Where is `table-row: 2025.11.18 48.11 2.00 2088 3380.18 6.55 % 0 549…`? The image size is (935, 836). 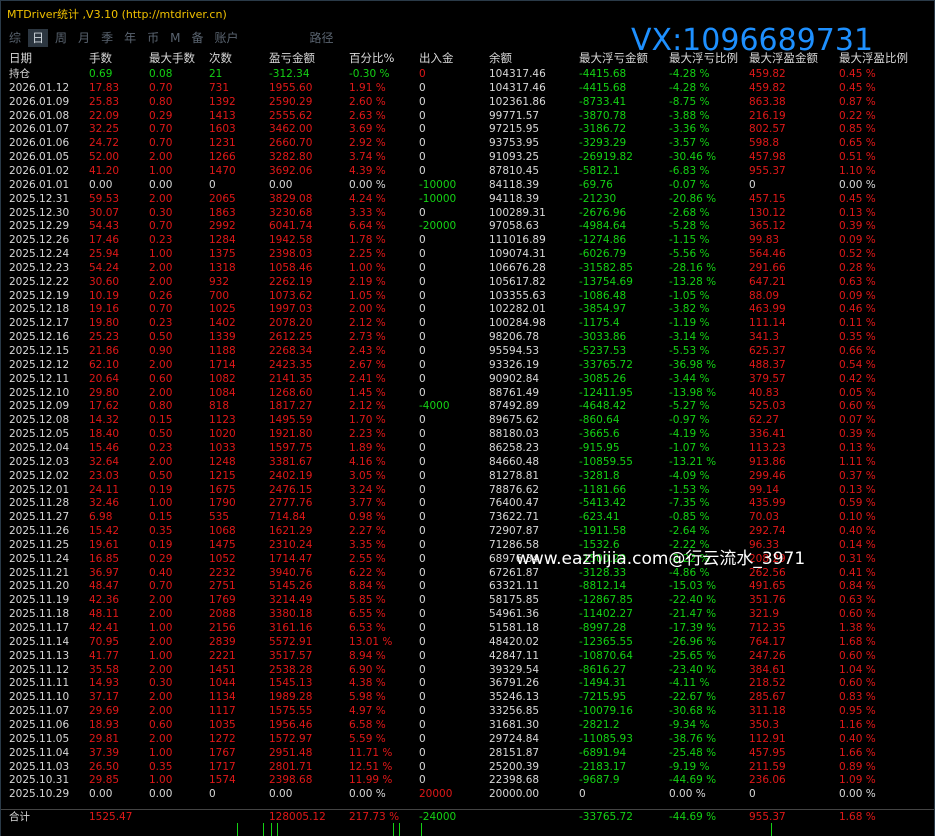
table-row: 2025.11.18 48.11 2.00 2088 3380.18 6.55 % 0 549… is located at coordinates (467, 614).